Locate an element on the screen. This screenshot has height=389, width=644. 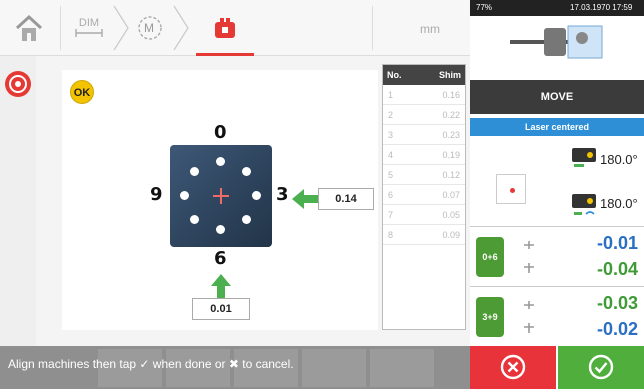
confirm-button is located at coordinates (601, 367).